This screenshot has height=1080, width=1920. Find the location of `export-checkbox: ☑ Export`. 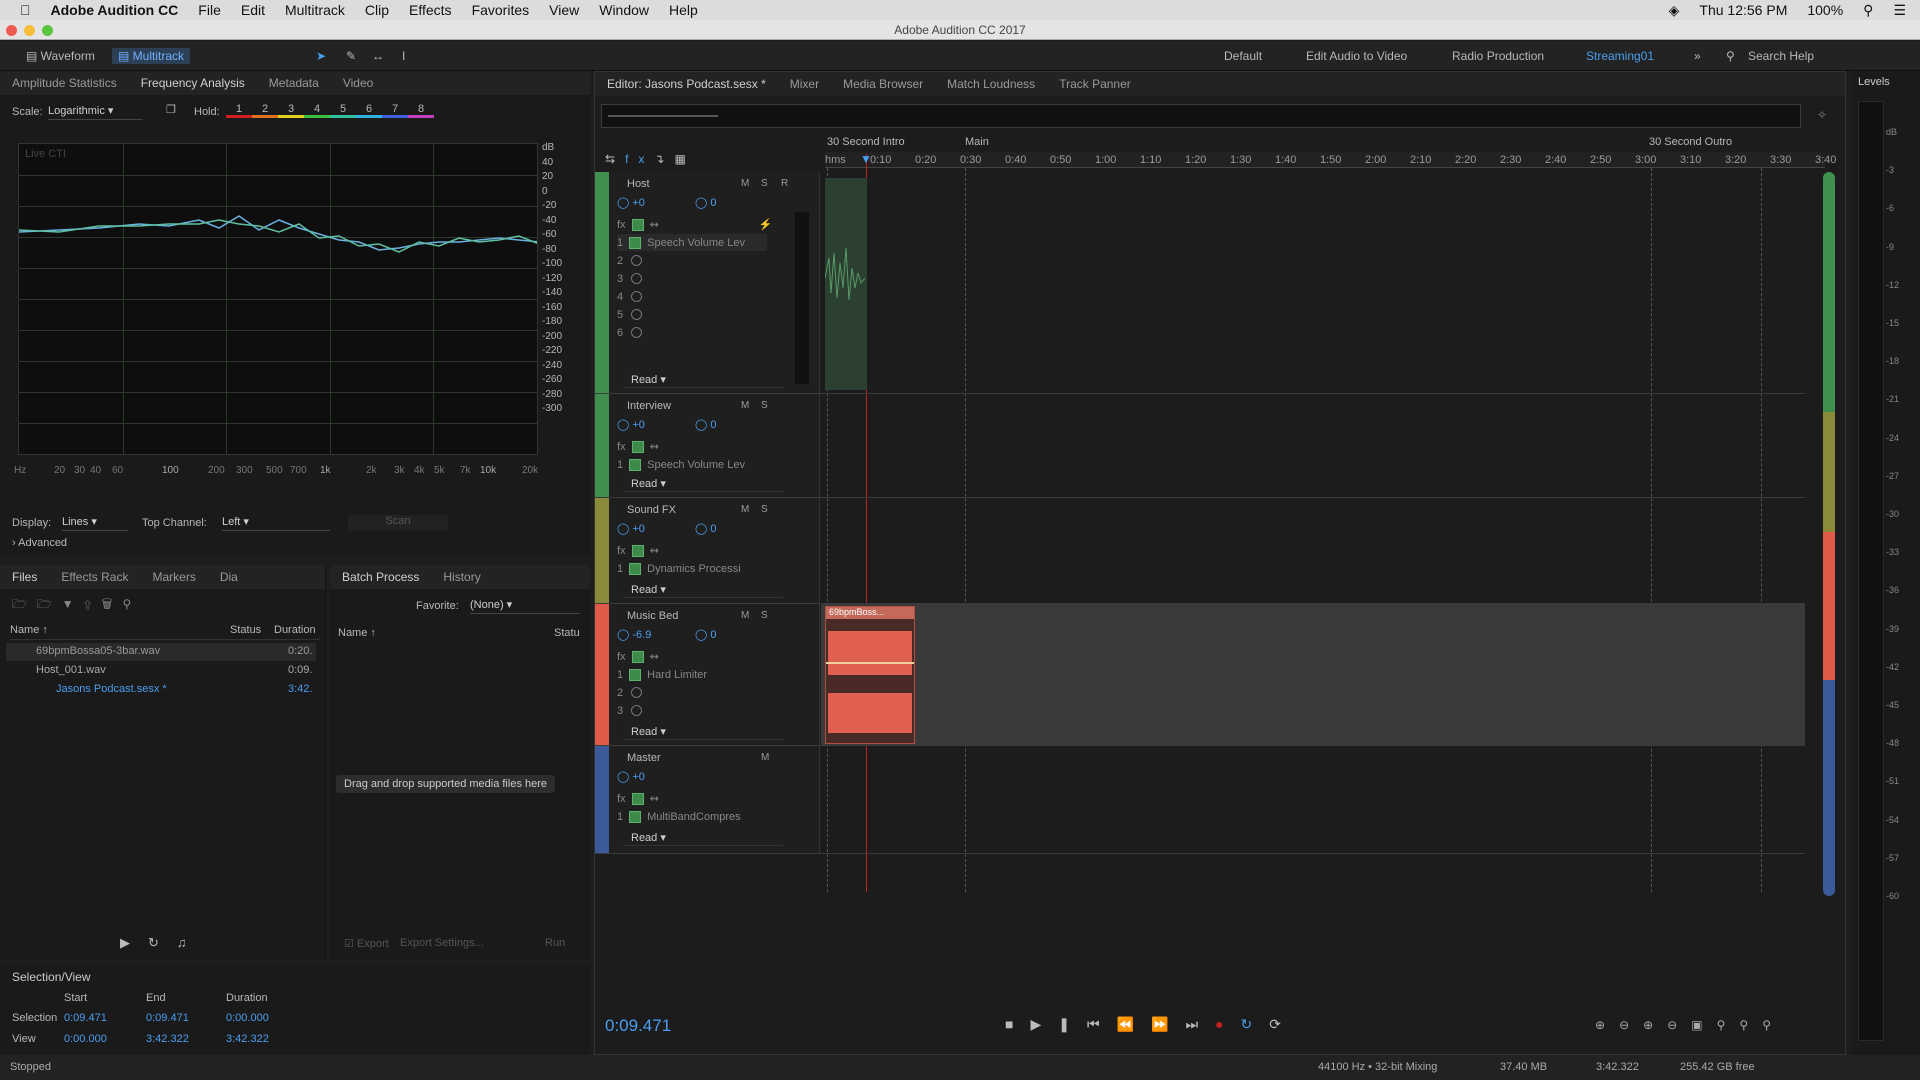

export-checkbox: ☑ Export is located at coordinates (366, 943).